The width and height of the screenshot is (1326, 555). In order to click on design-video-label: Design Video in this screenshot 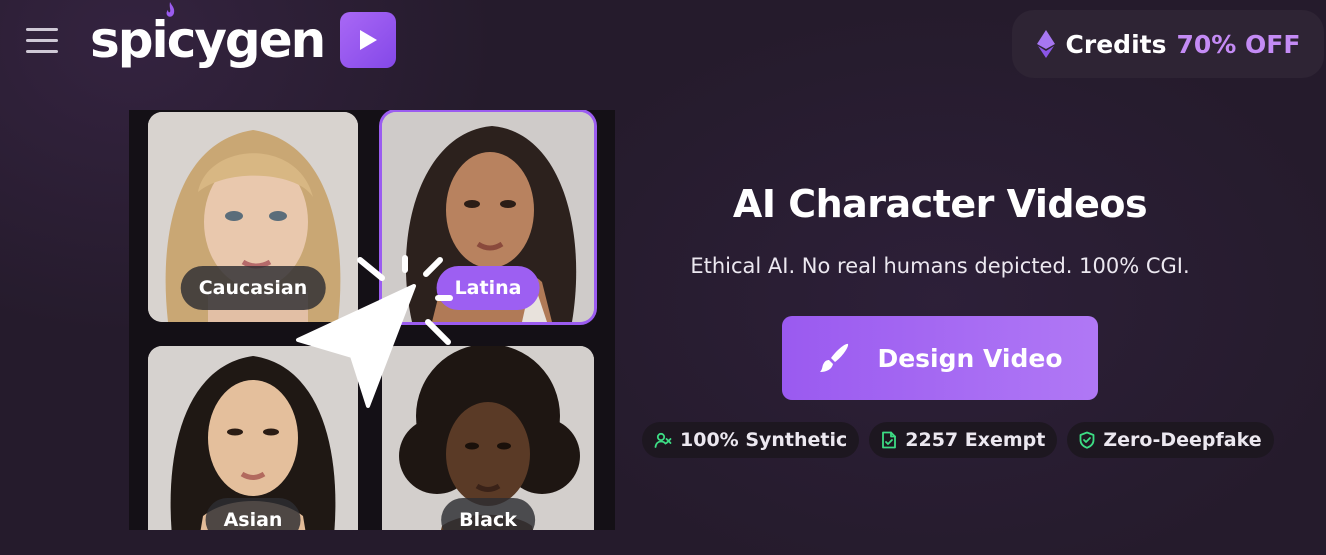, I will do `click(970, 358)`.